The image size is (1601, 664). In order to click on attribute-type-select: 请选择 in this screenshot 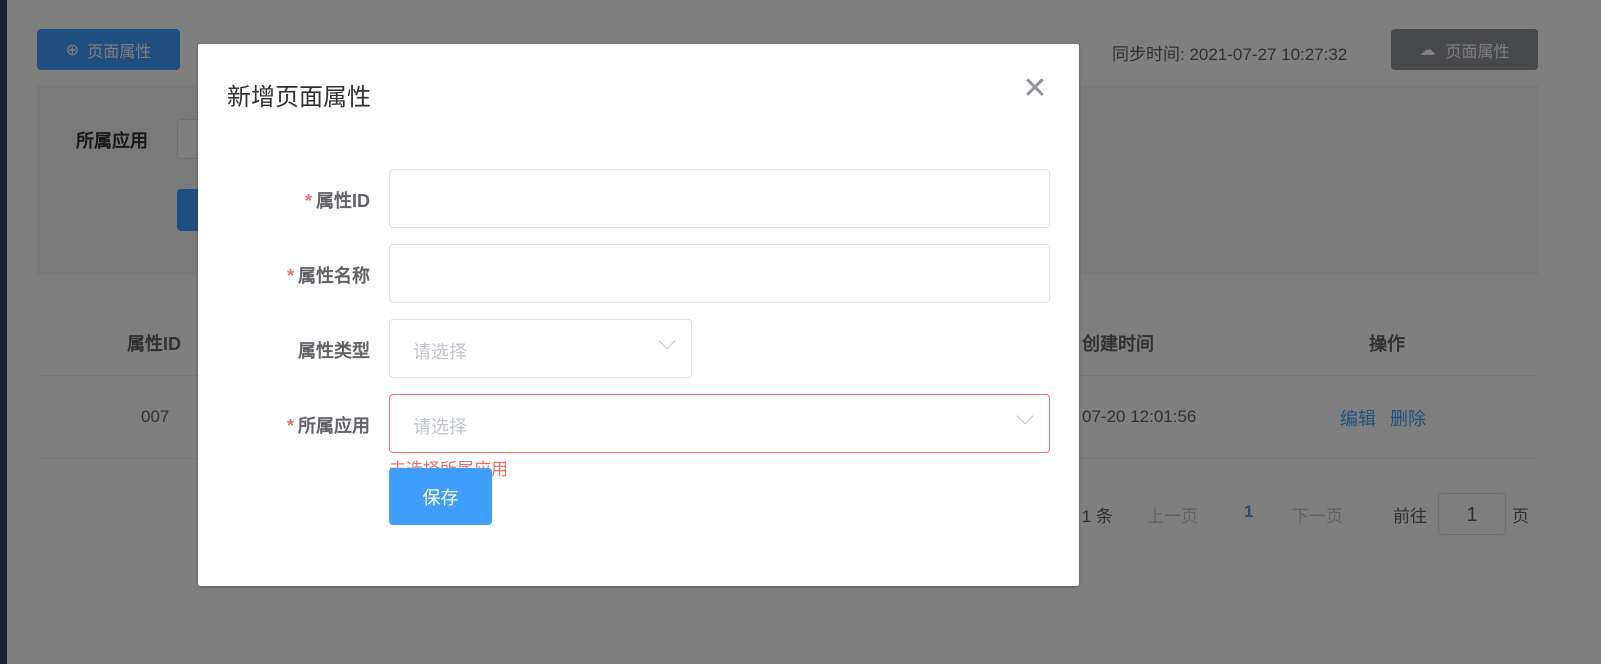, I will do `click(540, 348)`.